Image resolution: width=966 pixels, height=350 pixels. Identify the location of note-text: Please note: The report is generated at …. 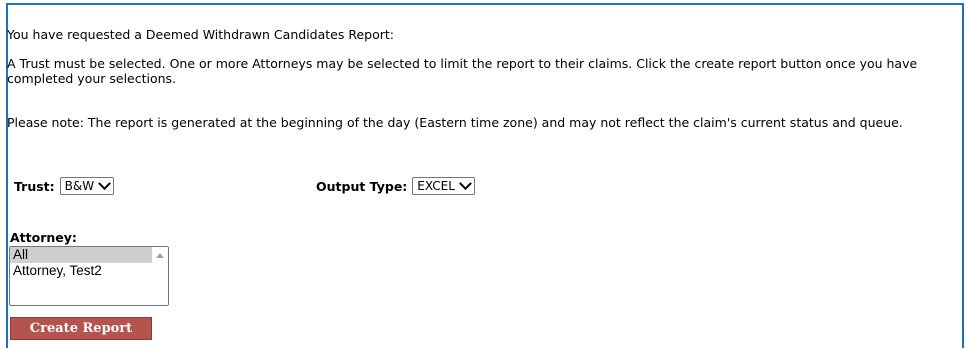
(455, 122).